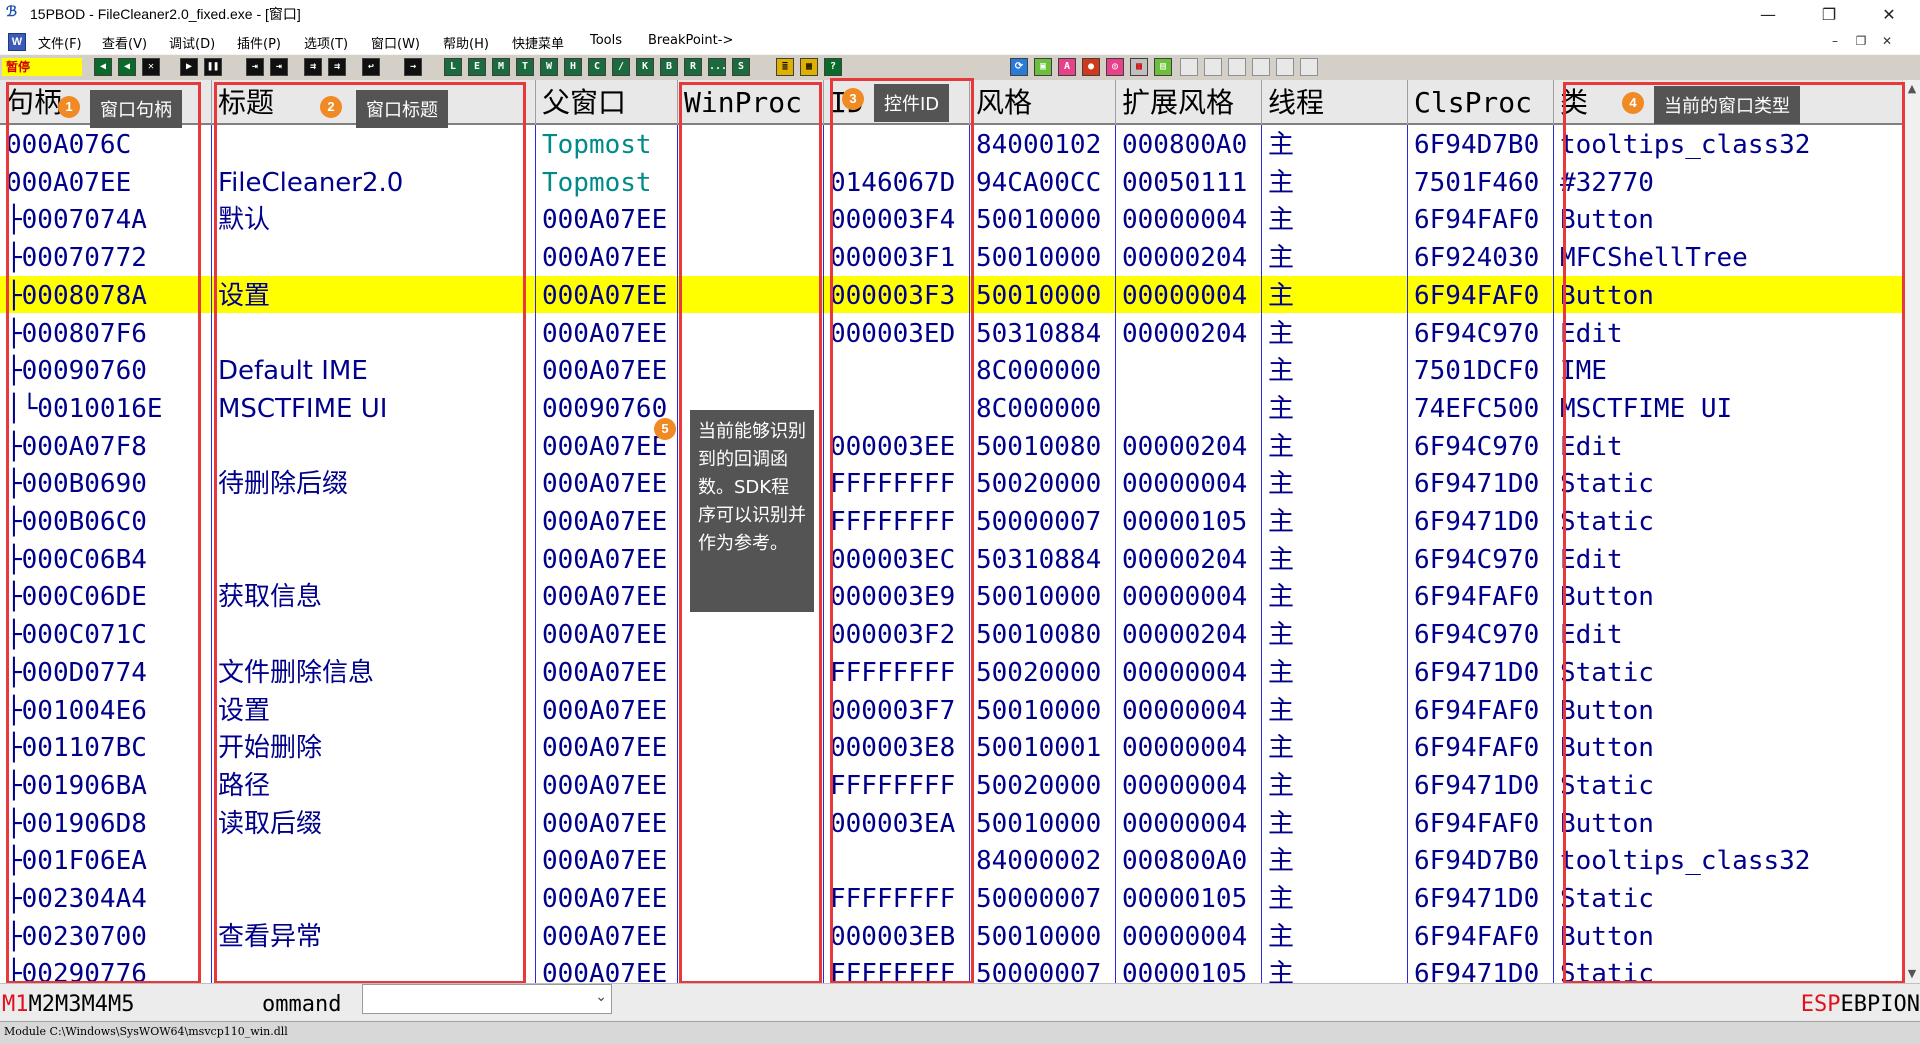  Describe the element at coordinates (1768, 15) in the screenshot. I see `minimize-button: —` at that location.